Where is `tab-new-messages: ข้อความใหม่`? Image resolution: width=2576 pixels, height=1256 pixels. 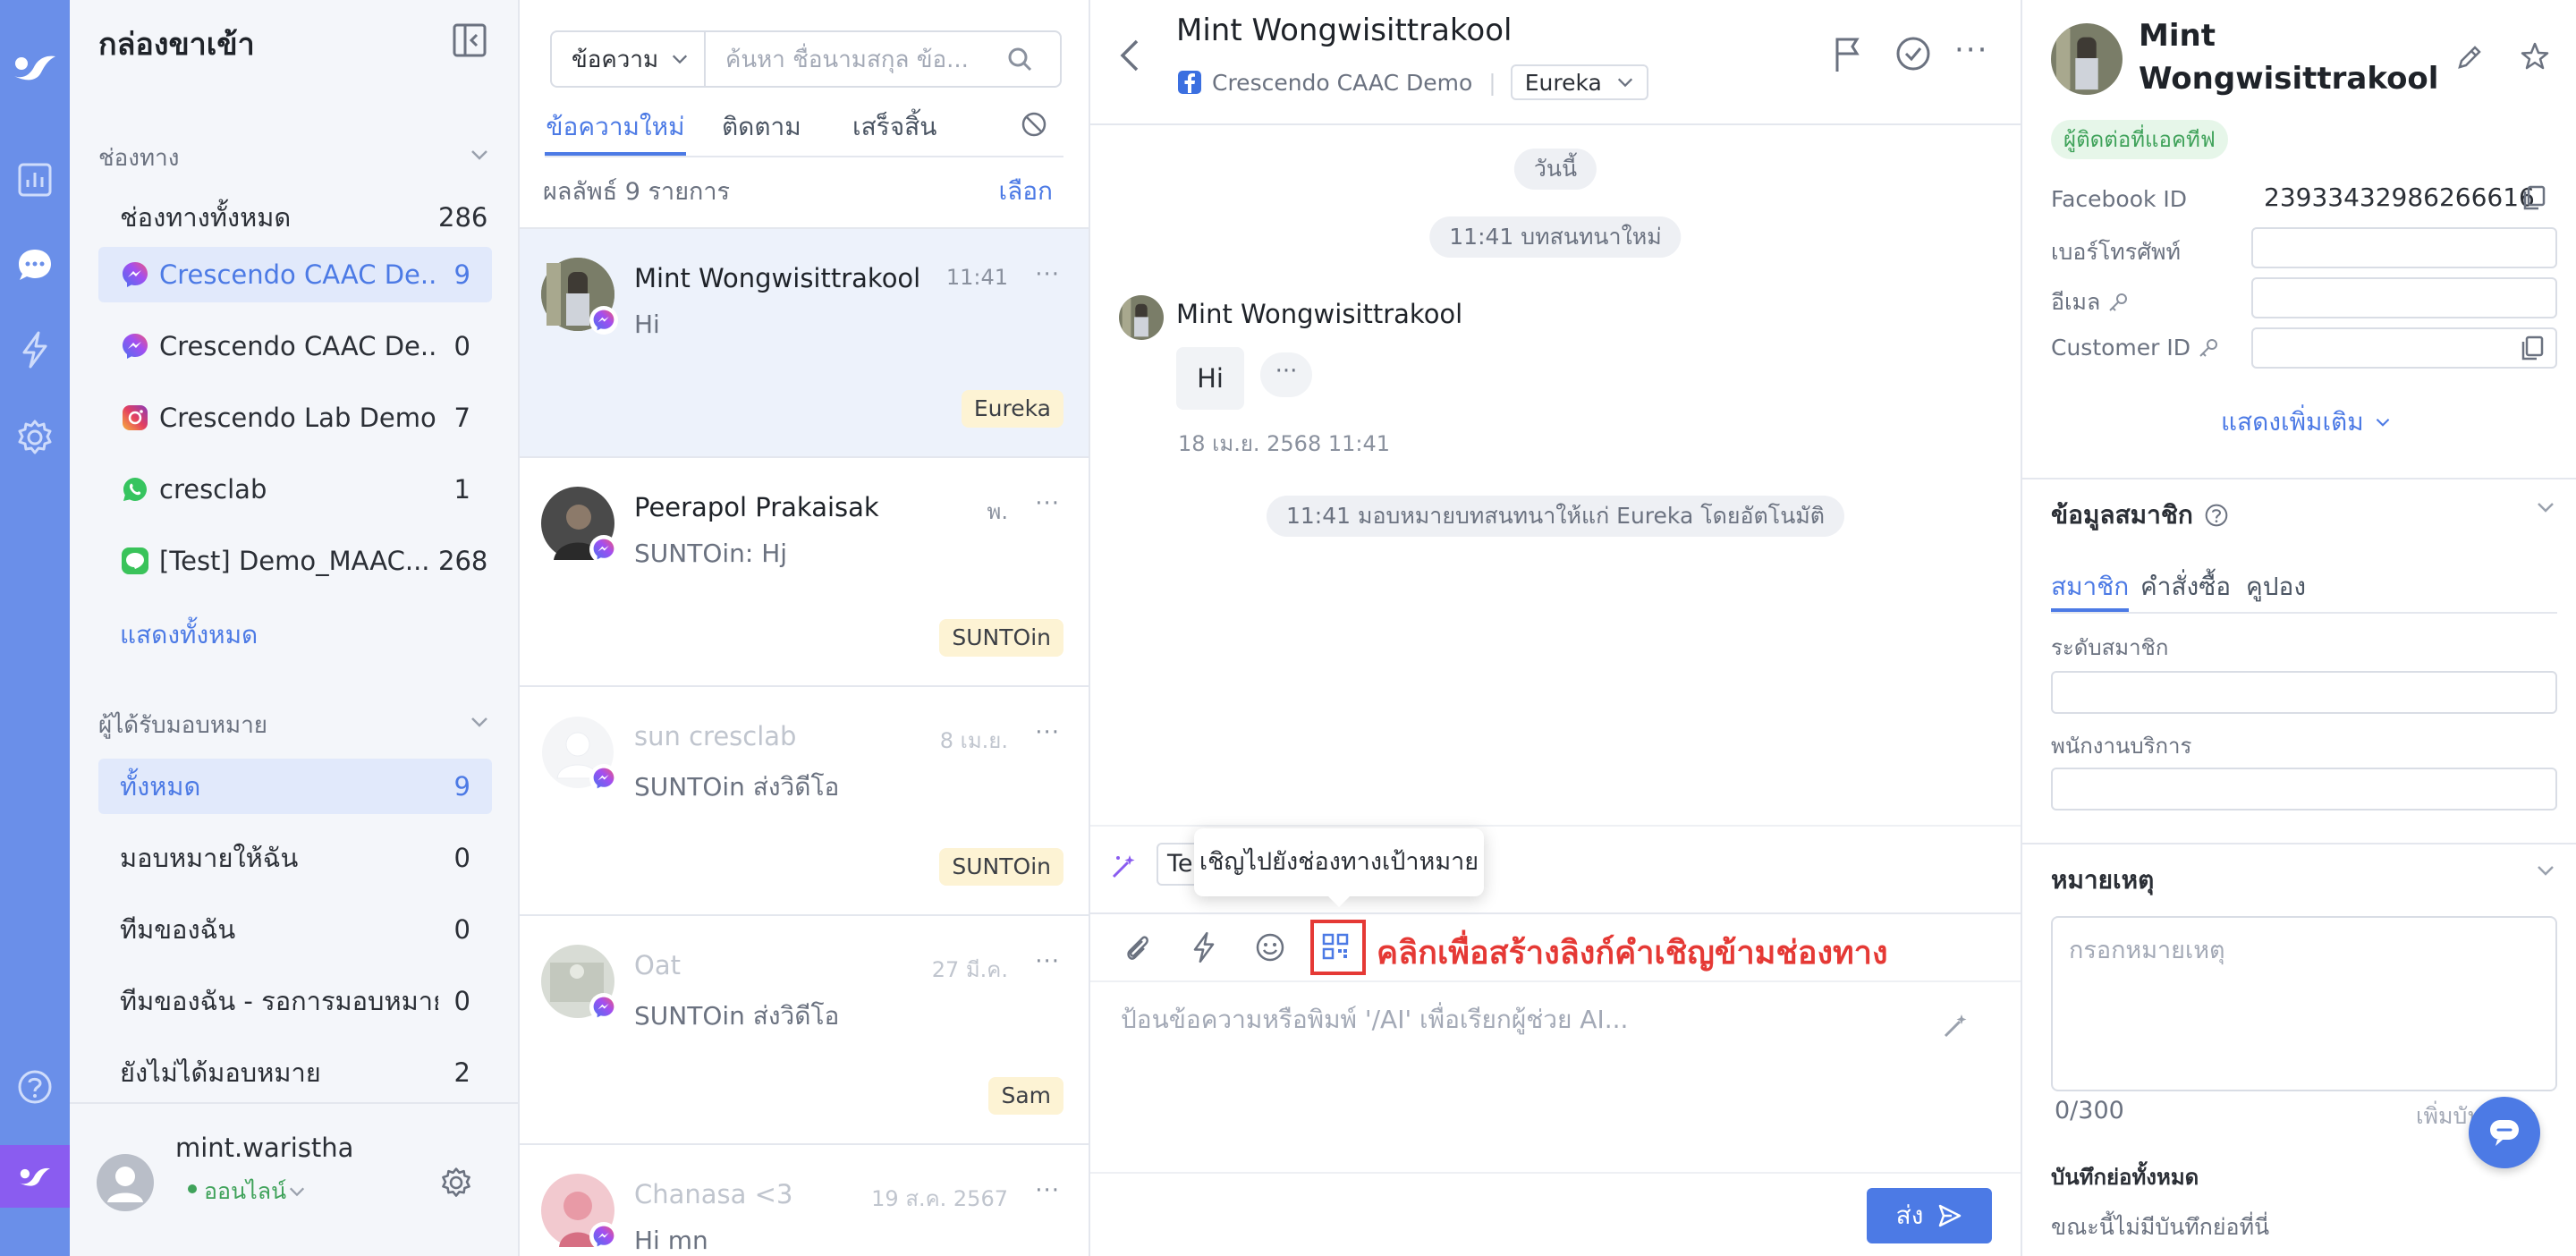
tab-new-messages: ข้อความใหม่ is located at coordinates (615, 131).